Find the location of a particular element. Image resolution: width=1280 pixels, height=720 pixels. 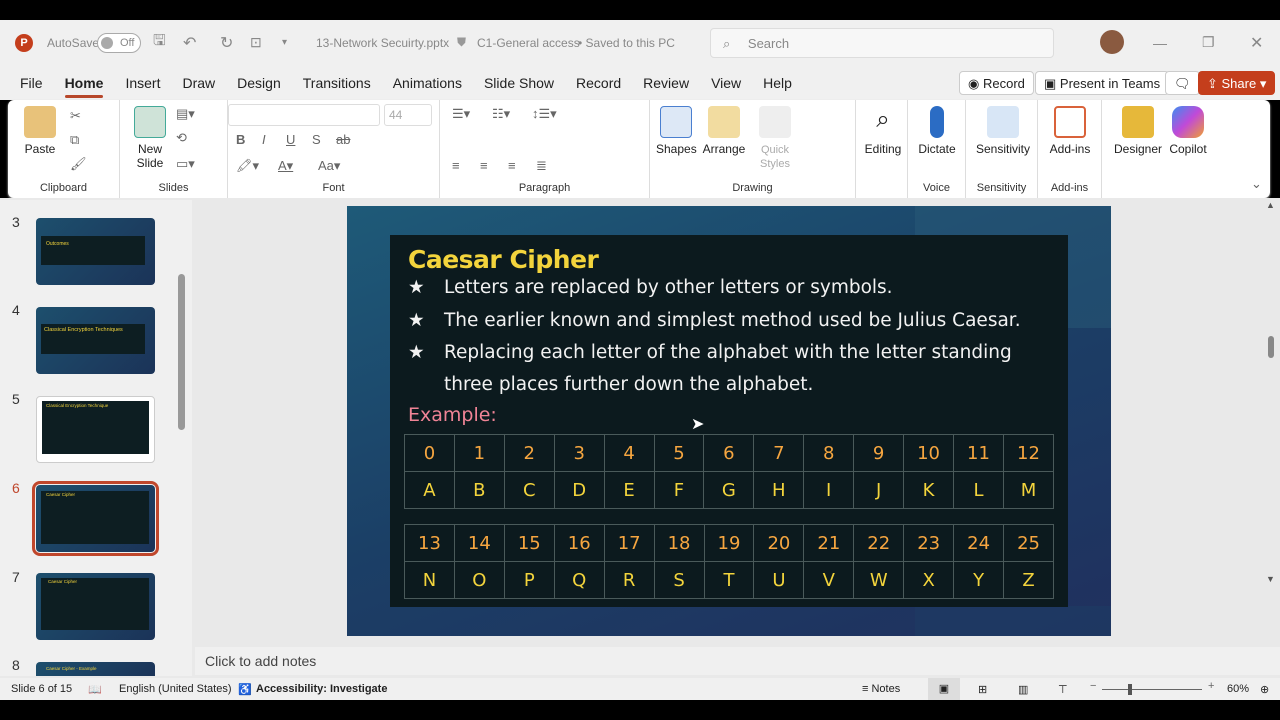

accessibility-status: Accessibility: Investigate is located at coordinates (321, 689).